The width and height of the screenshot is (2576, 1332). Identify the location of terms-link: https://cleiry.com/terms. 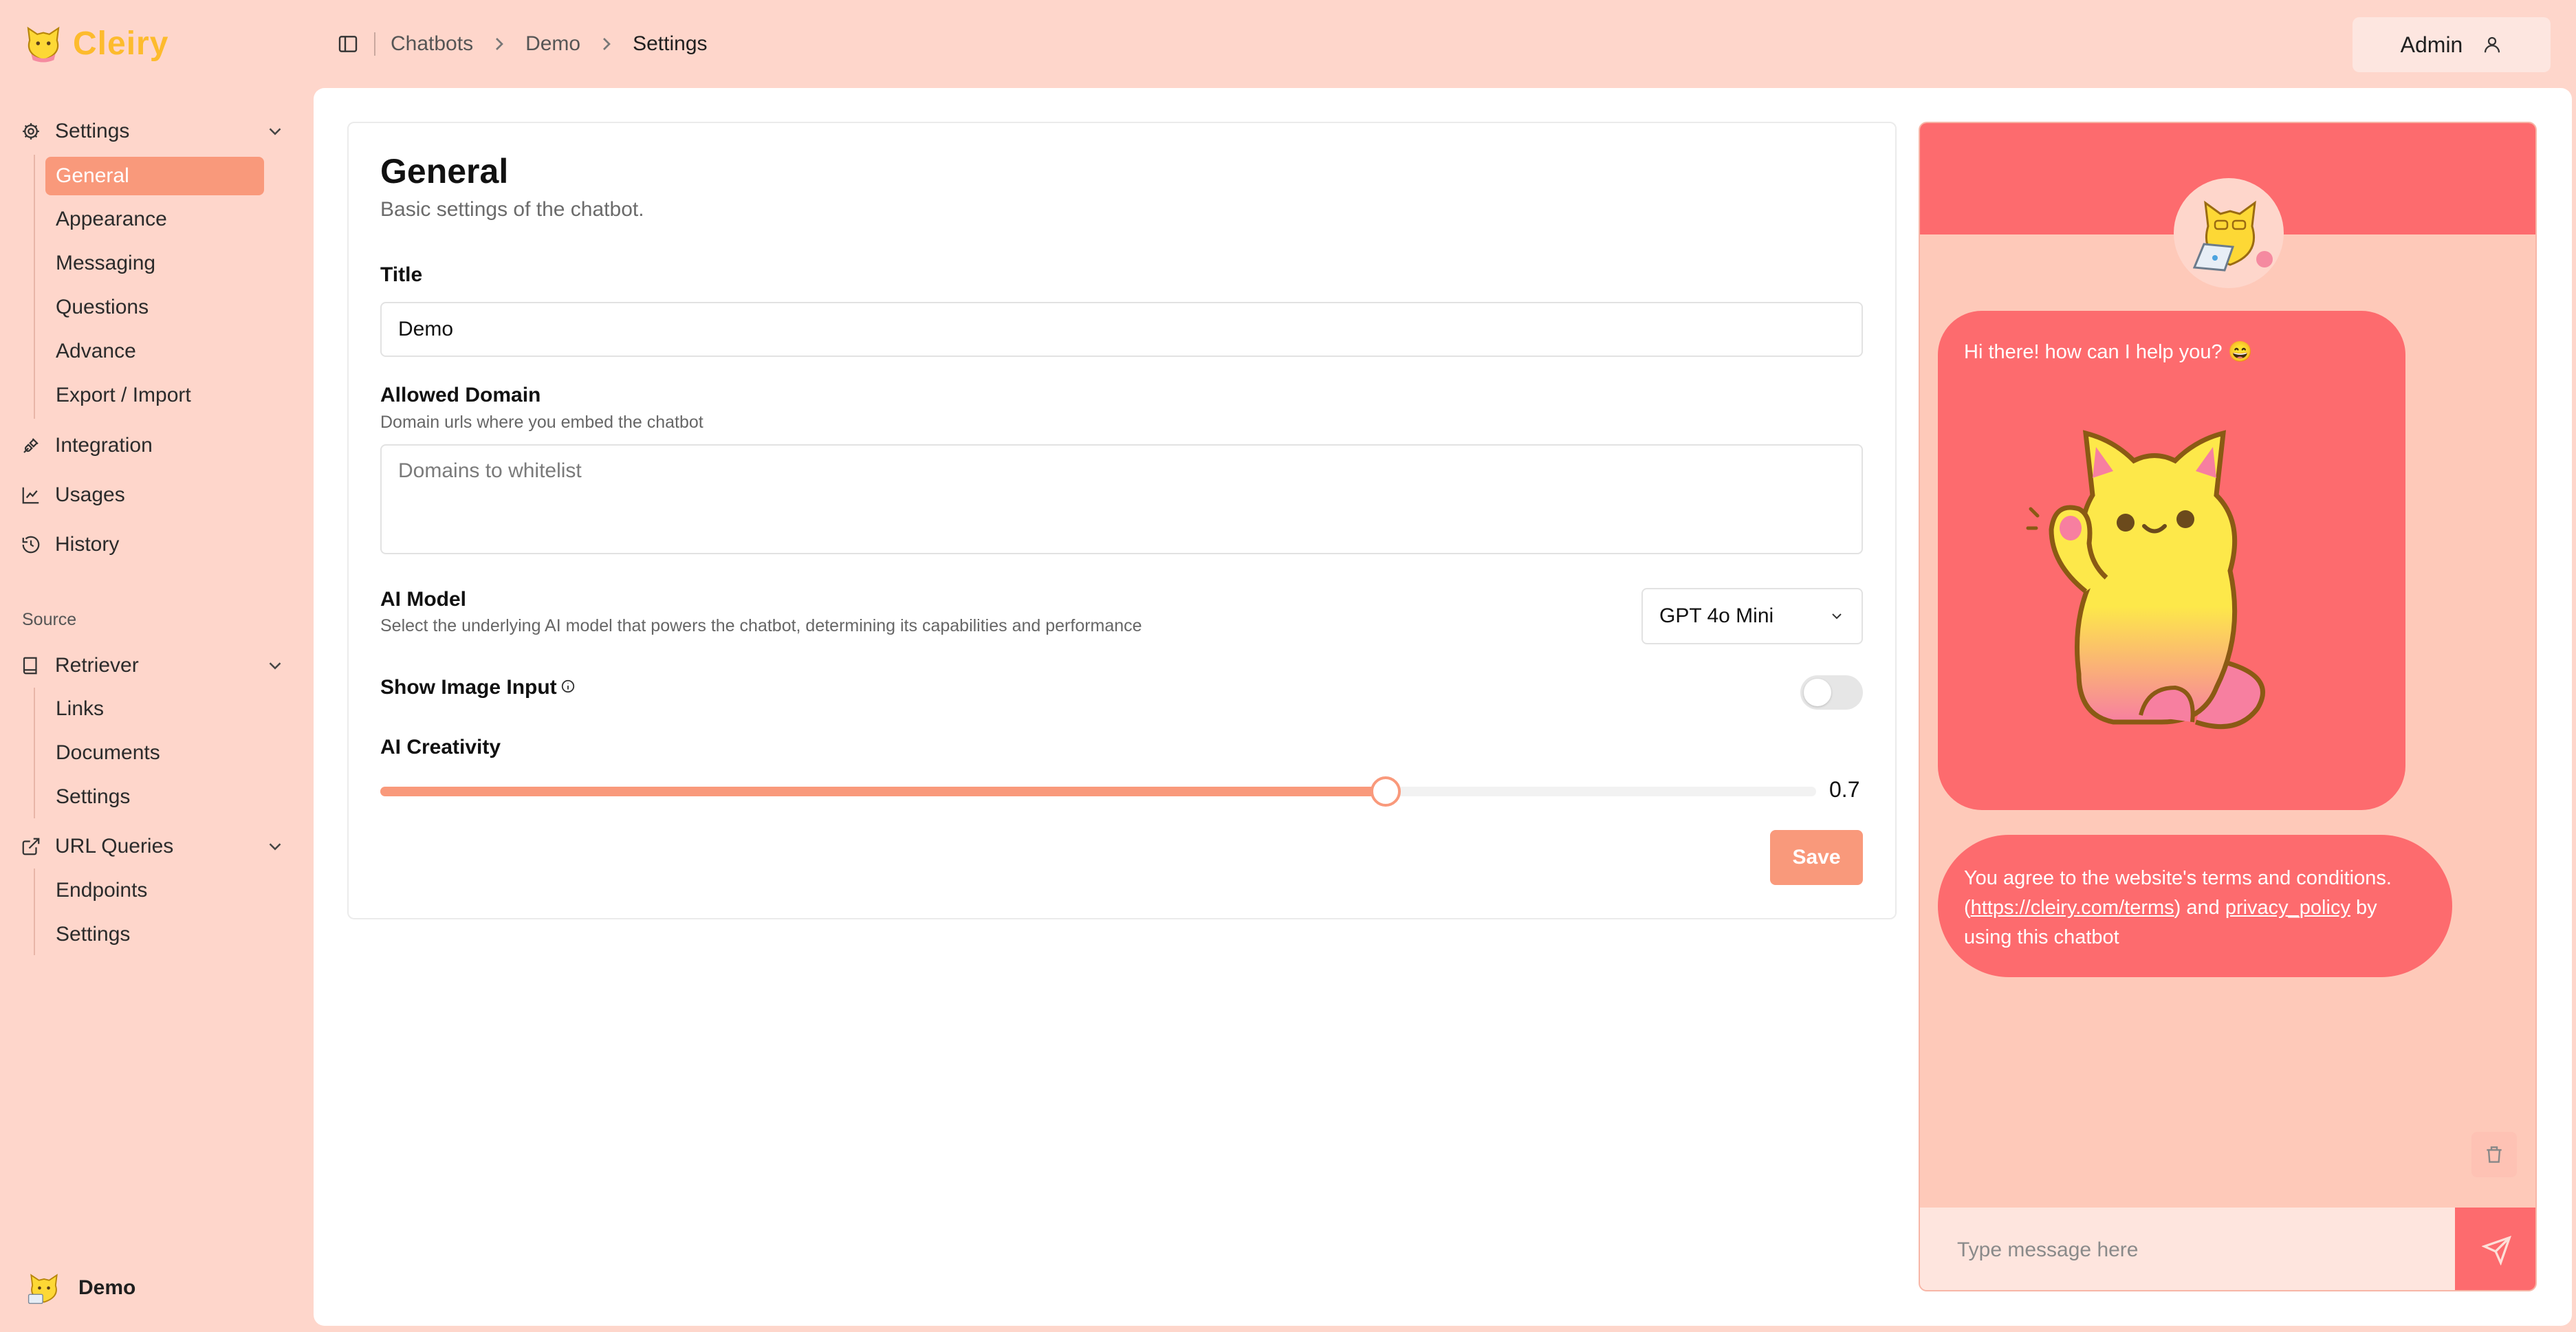
(2072, 908).